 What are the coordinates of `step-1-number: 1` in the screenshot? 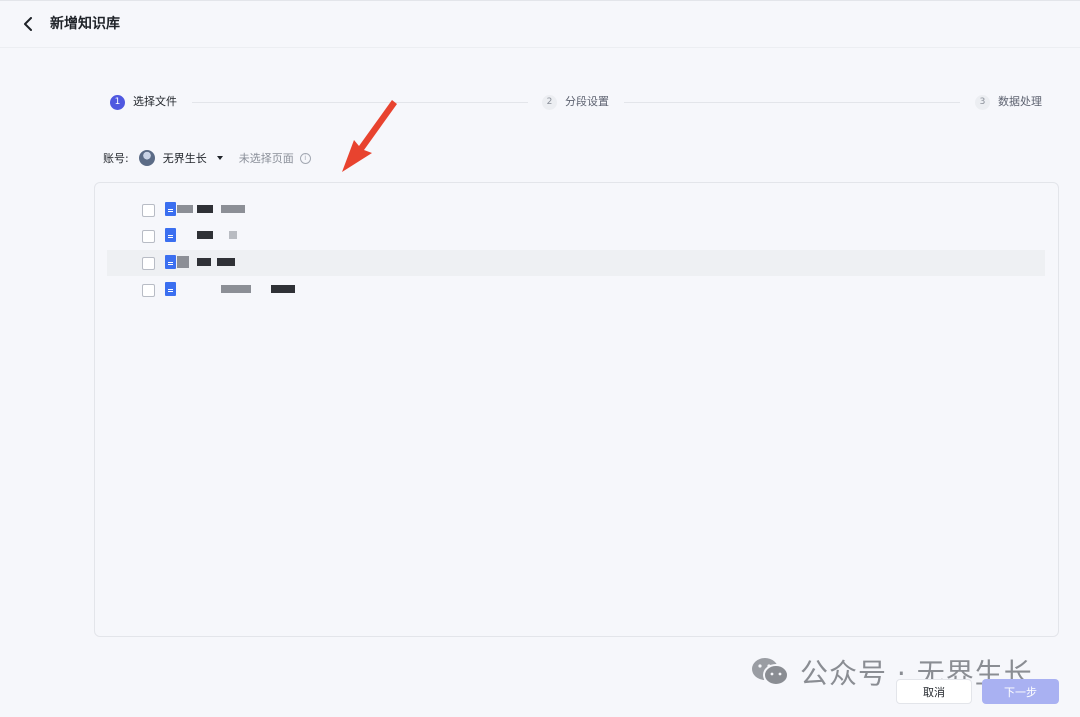 It's located at (117, 102).